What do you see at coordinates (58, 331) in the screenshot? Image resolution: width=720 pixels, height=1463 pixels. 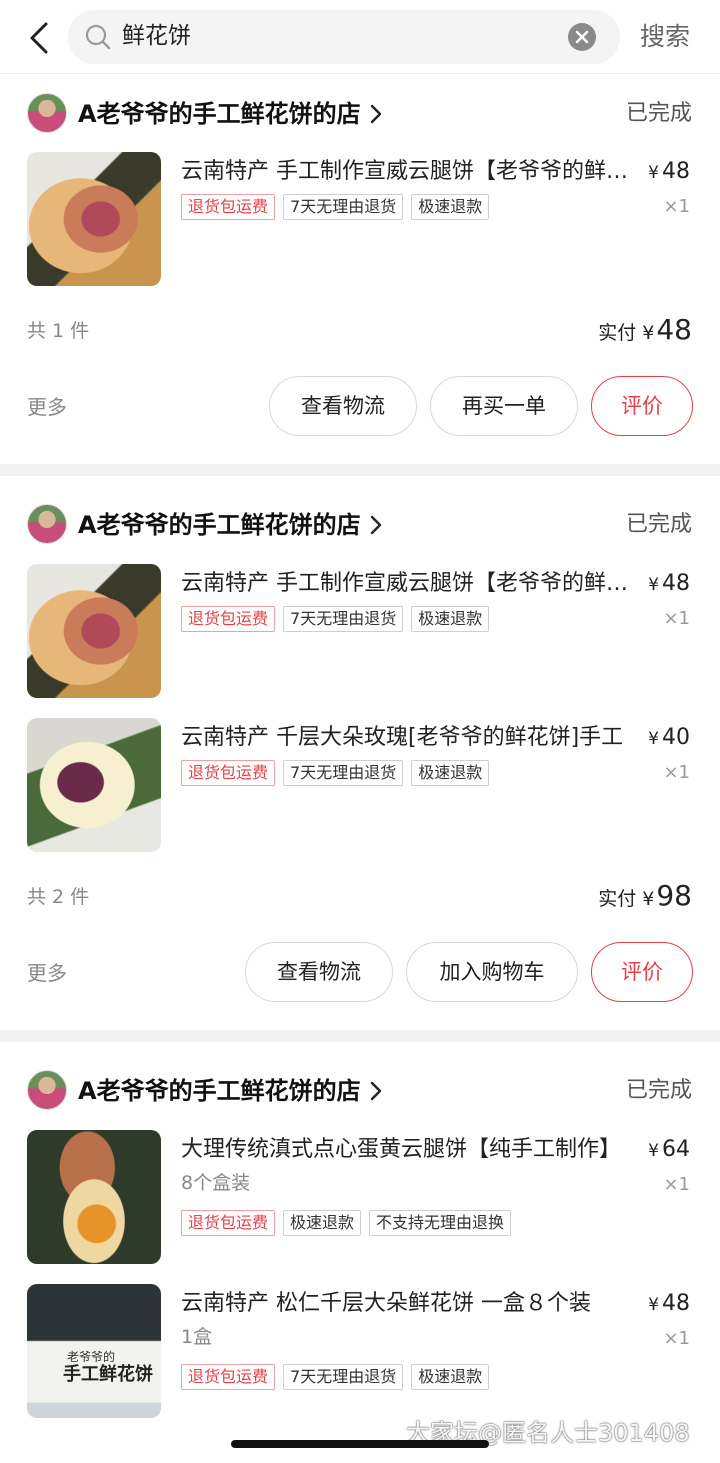 I see `item-count: 共 1 件` at bounding box center [58, 331].